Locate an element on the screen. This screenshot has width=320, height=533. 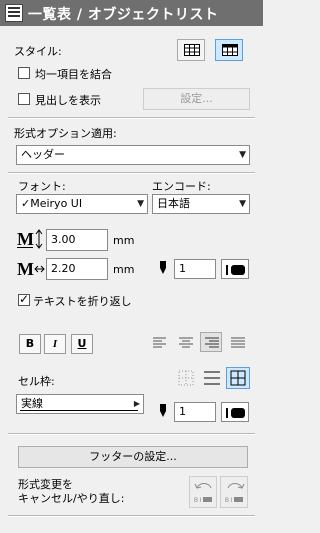
cell-frame-label: セル枠: is located at coordinates (36, 381).